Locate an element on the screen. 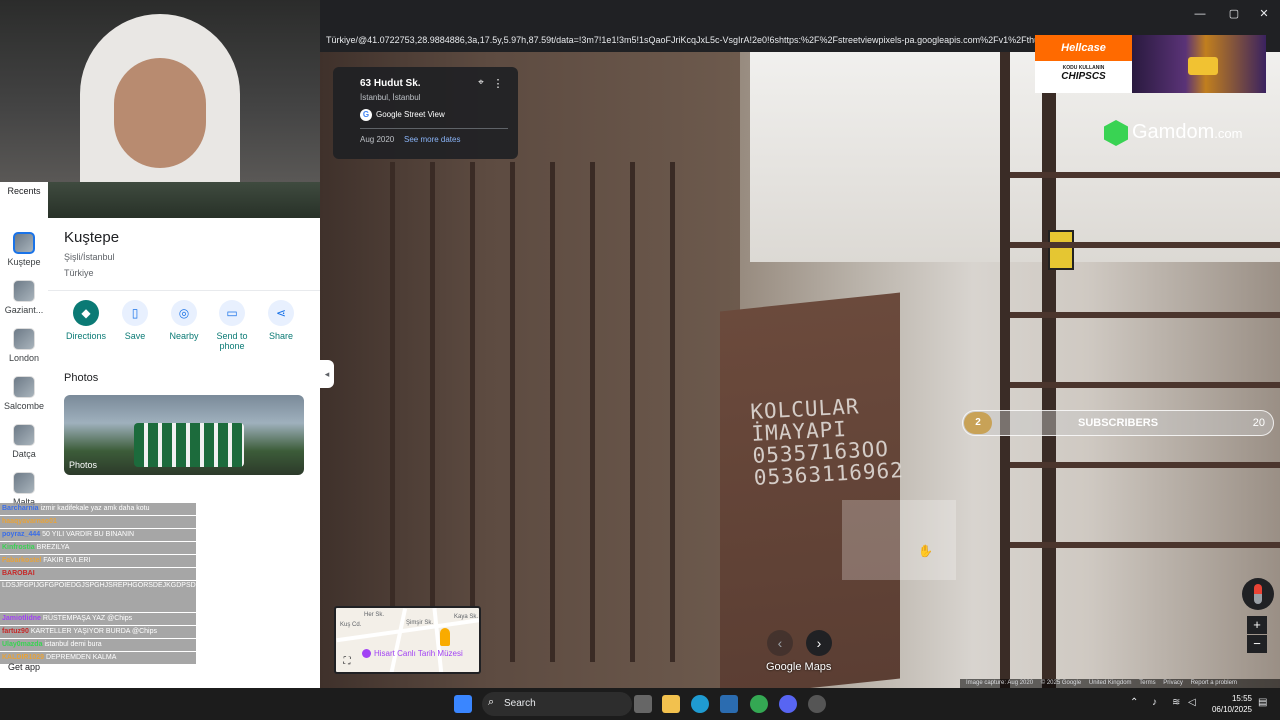 The width and height of the screenshot is (1280, 720). chat-message: Fabarkostel FAKIR EVLERI is located at coordinates (98, 561).